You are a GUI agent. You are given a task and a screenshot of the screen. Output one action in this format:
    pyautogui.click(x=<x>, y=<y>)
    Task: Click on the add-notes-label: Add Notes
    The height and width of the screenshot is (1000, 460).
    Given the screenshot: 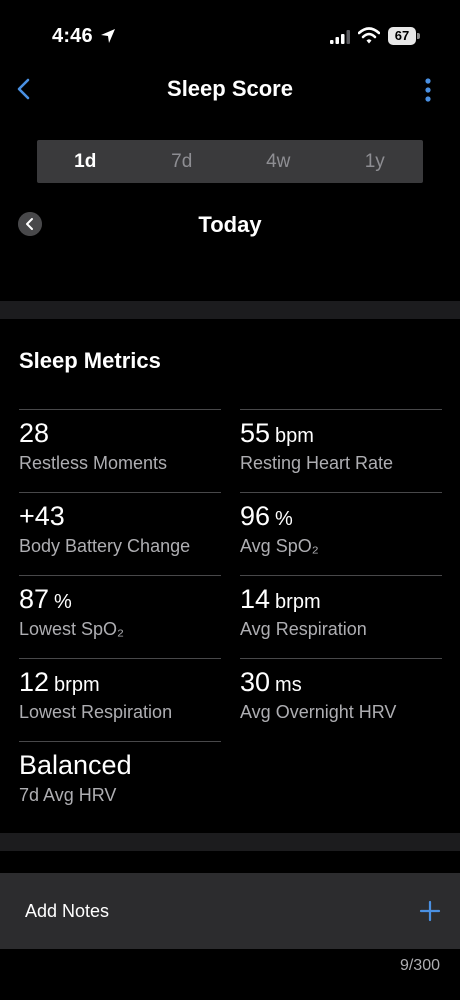 What is the action you would take?
    pyautogui.click(x=67, y=911)
    